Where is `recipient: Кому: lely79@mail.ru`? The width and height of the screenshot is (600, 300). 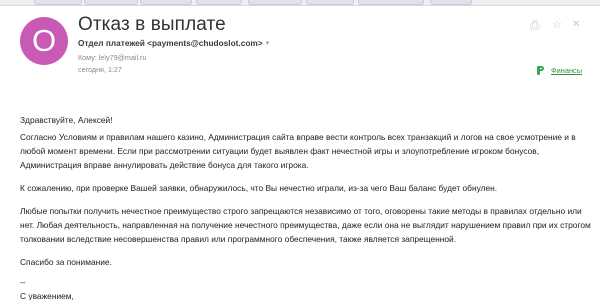 recipient: Кому: lely79@mail.ru is located at coordinates (112, 57).